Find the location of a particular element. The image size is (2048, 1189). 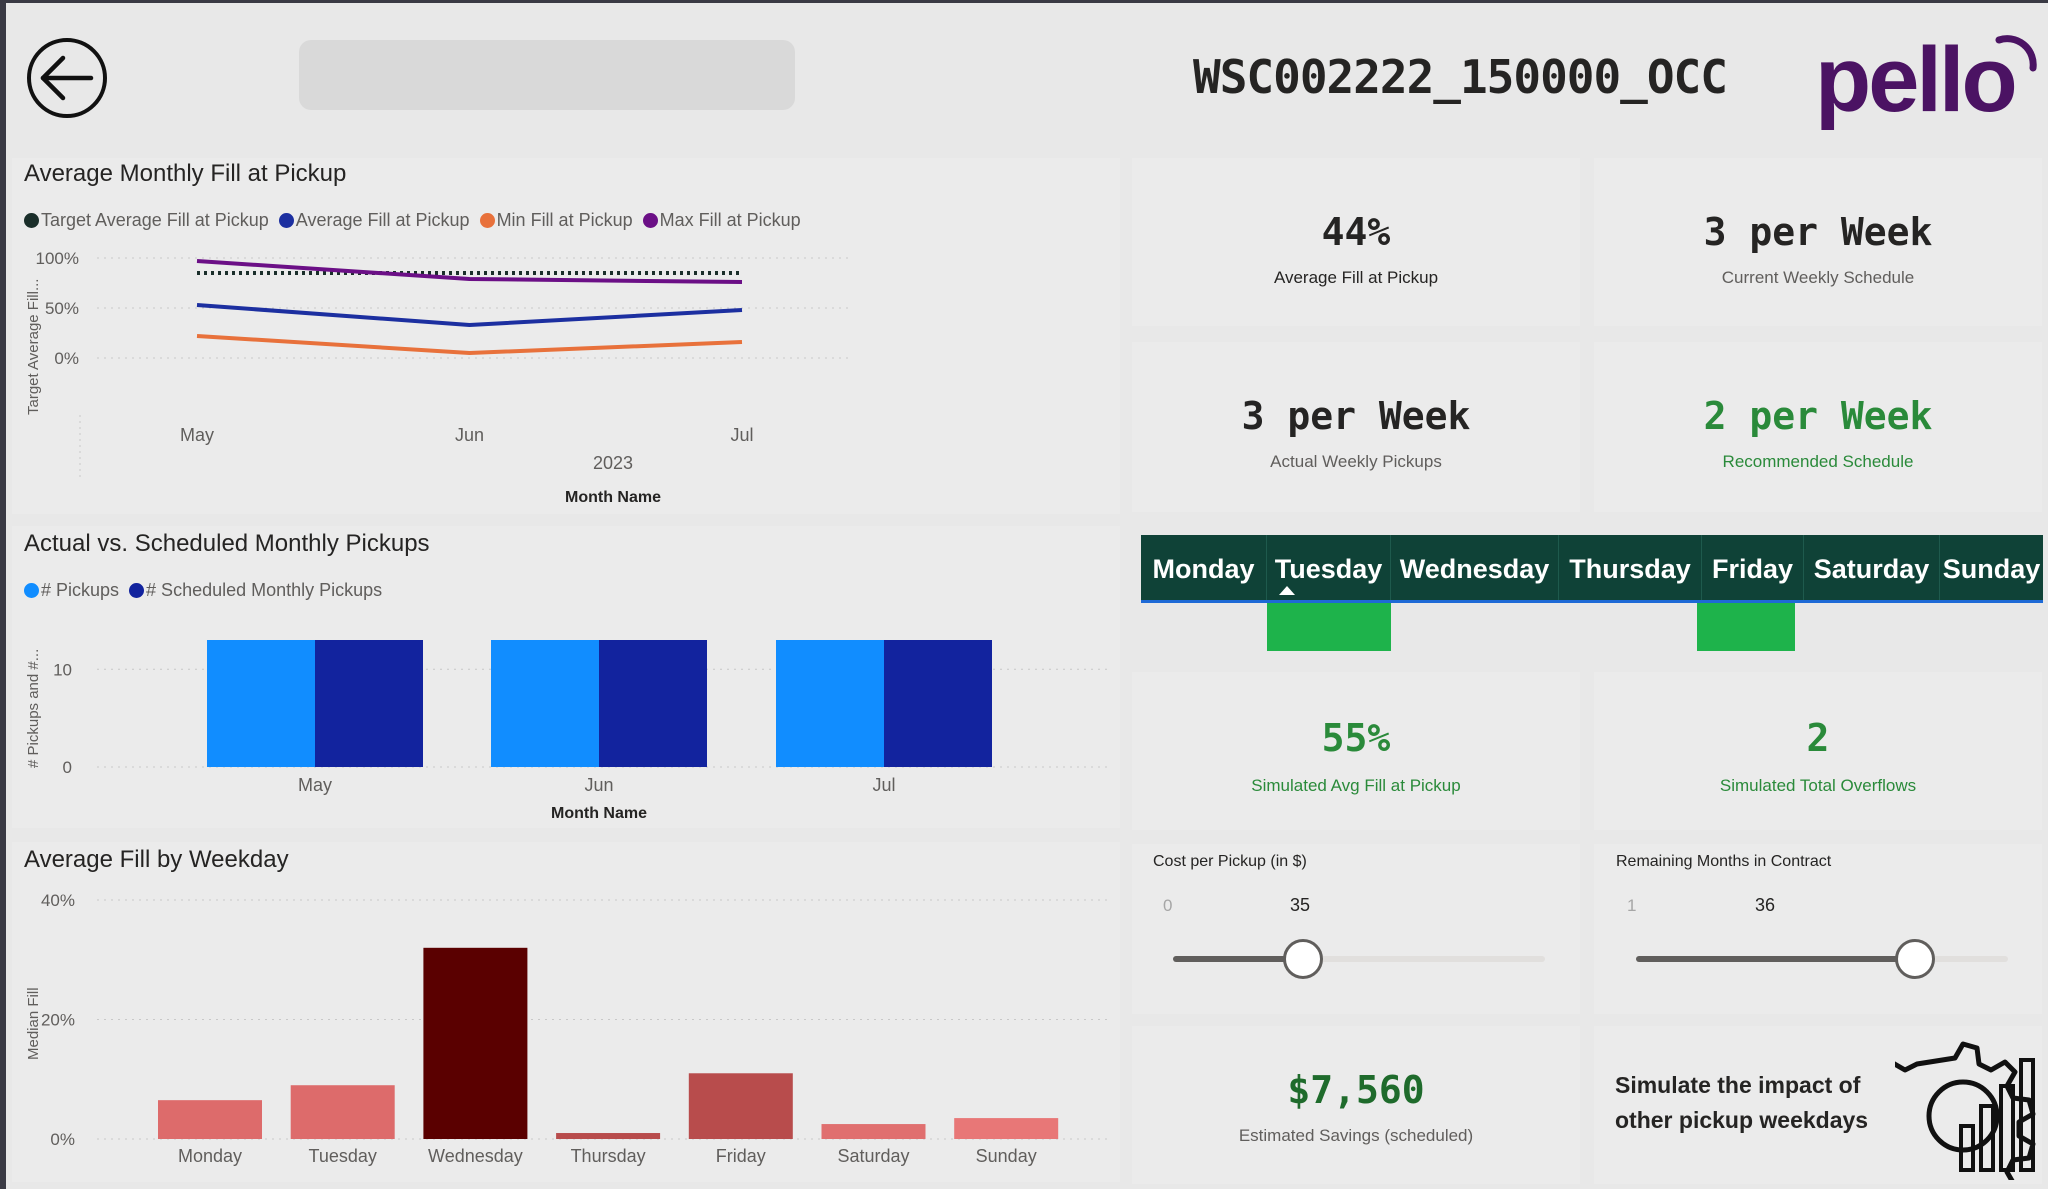

months-slider-thumb is located at coordinates (1915, 959).